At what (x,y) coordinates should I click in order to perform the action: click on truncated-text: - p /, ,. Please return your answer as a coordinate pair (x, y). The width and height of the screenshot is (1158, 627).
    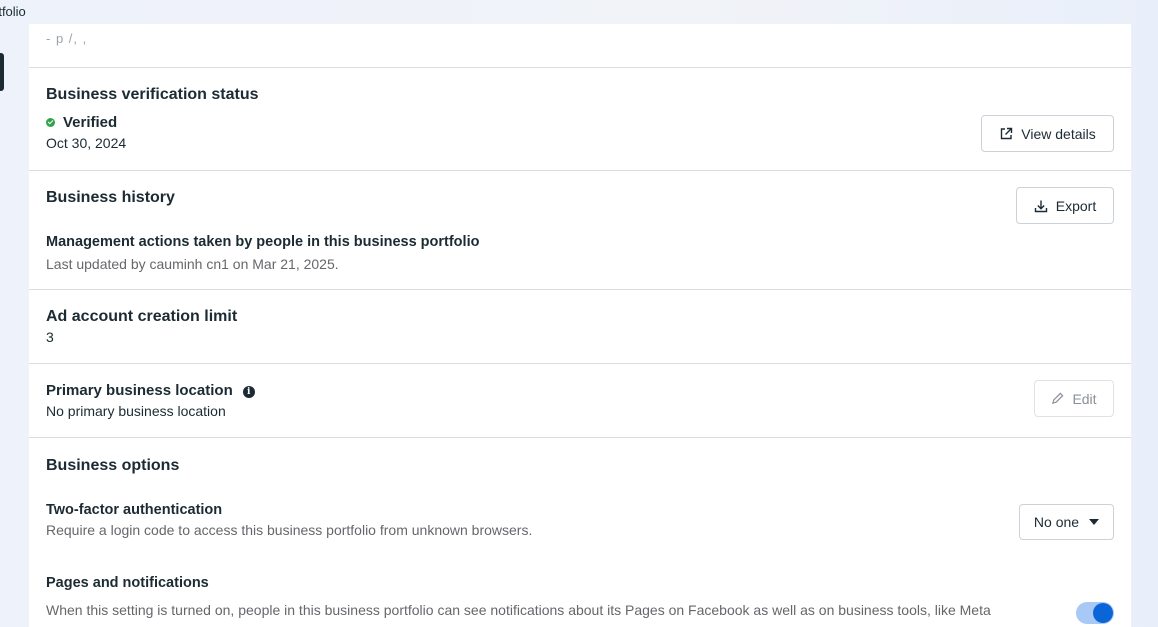
    Looking at the image, I should click on (67, 38).